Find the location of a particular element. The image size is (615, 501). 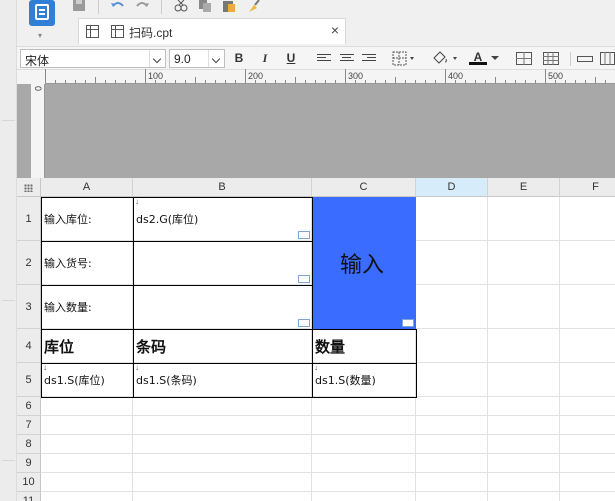

merge-cells-icon is located at coordinates (524, 59).